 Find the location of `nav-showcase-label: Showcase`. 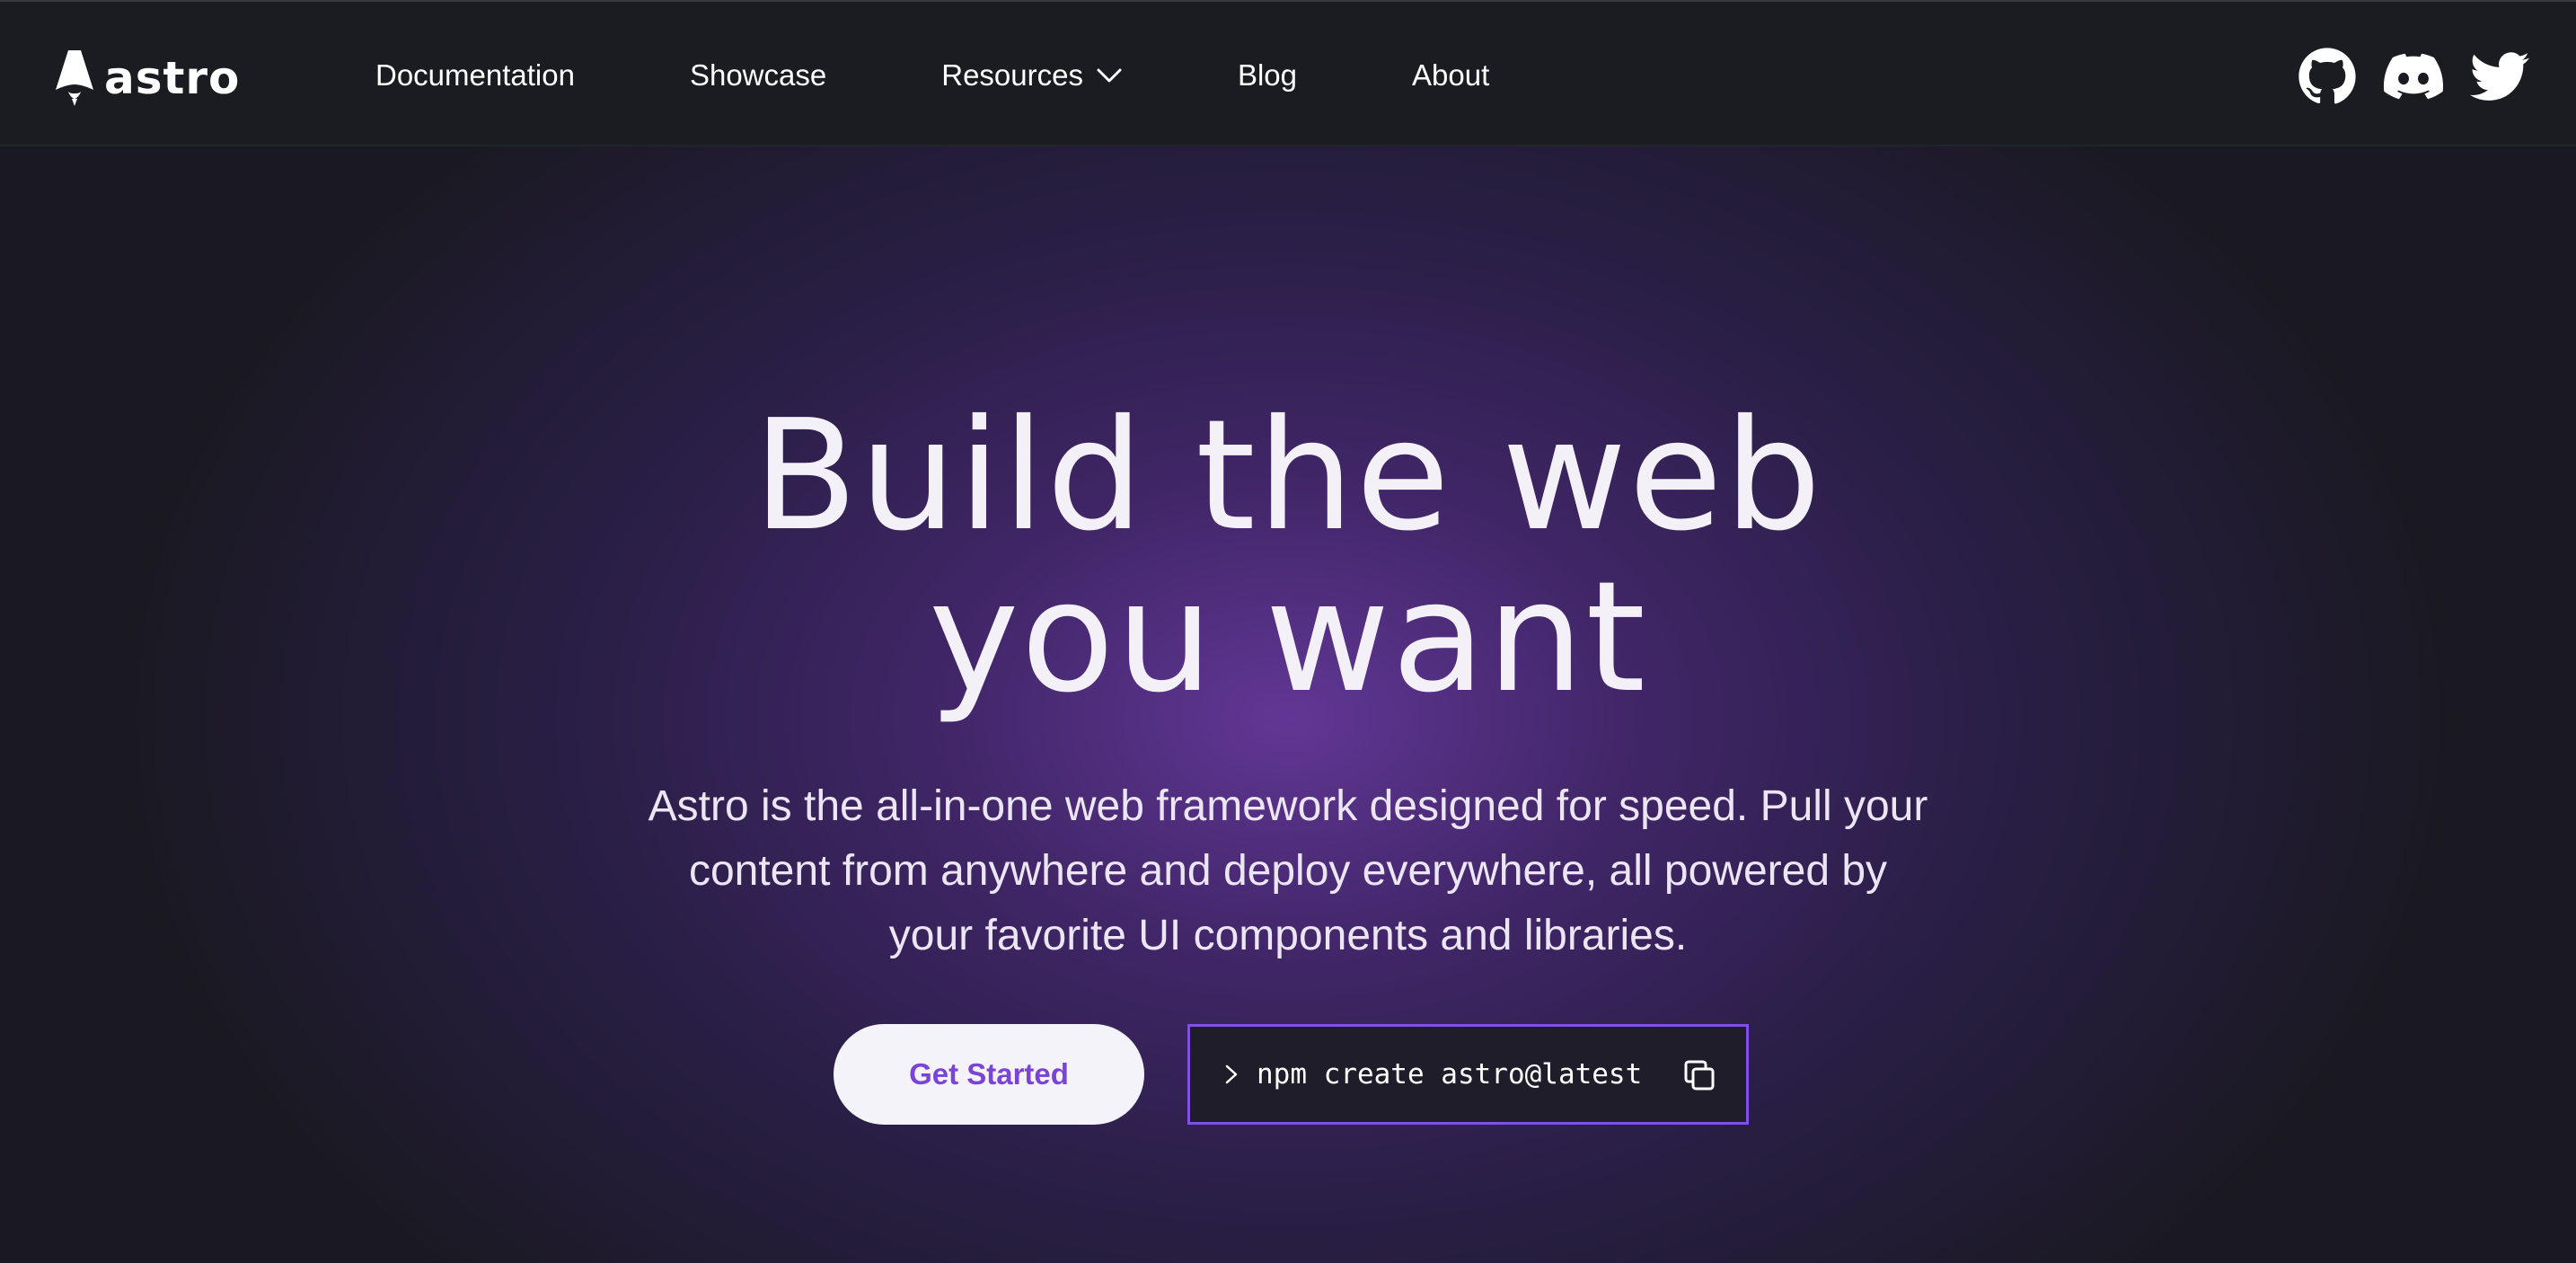

nav-showcase-label: Showcase is located at coordinates (758, 74).